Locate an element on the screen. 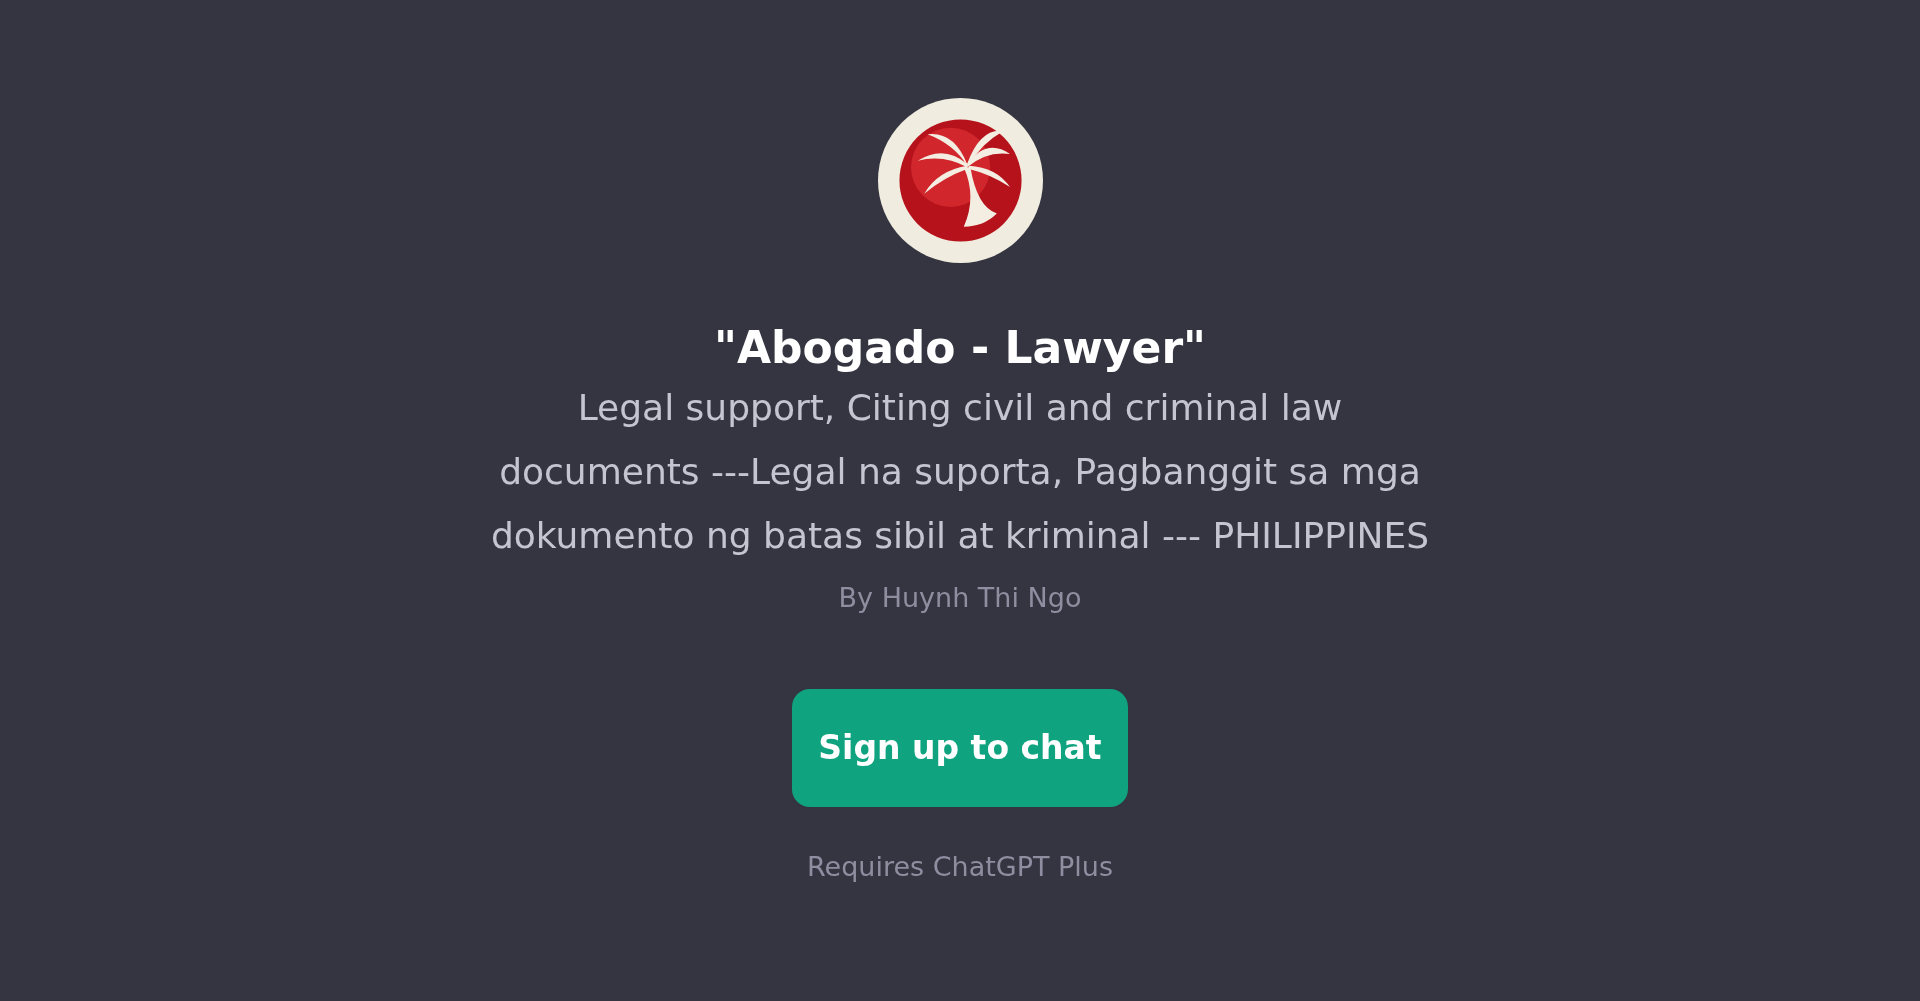  author-name: By Huynh Thi Ngo is located at coordinates (960, 598).